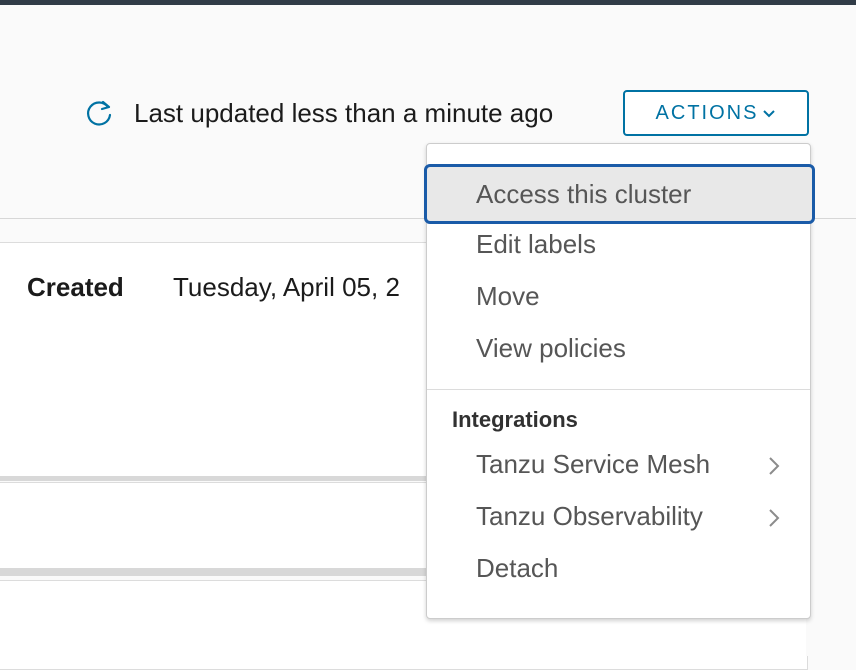 This screenshot has width=856, height=670. Describe the element at coordinates (618, 296) in the screenshot. I see `menu-item-move: Move` at that location.